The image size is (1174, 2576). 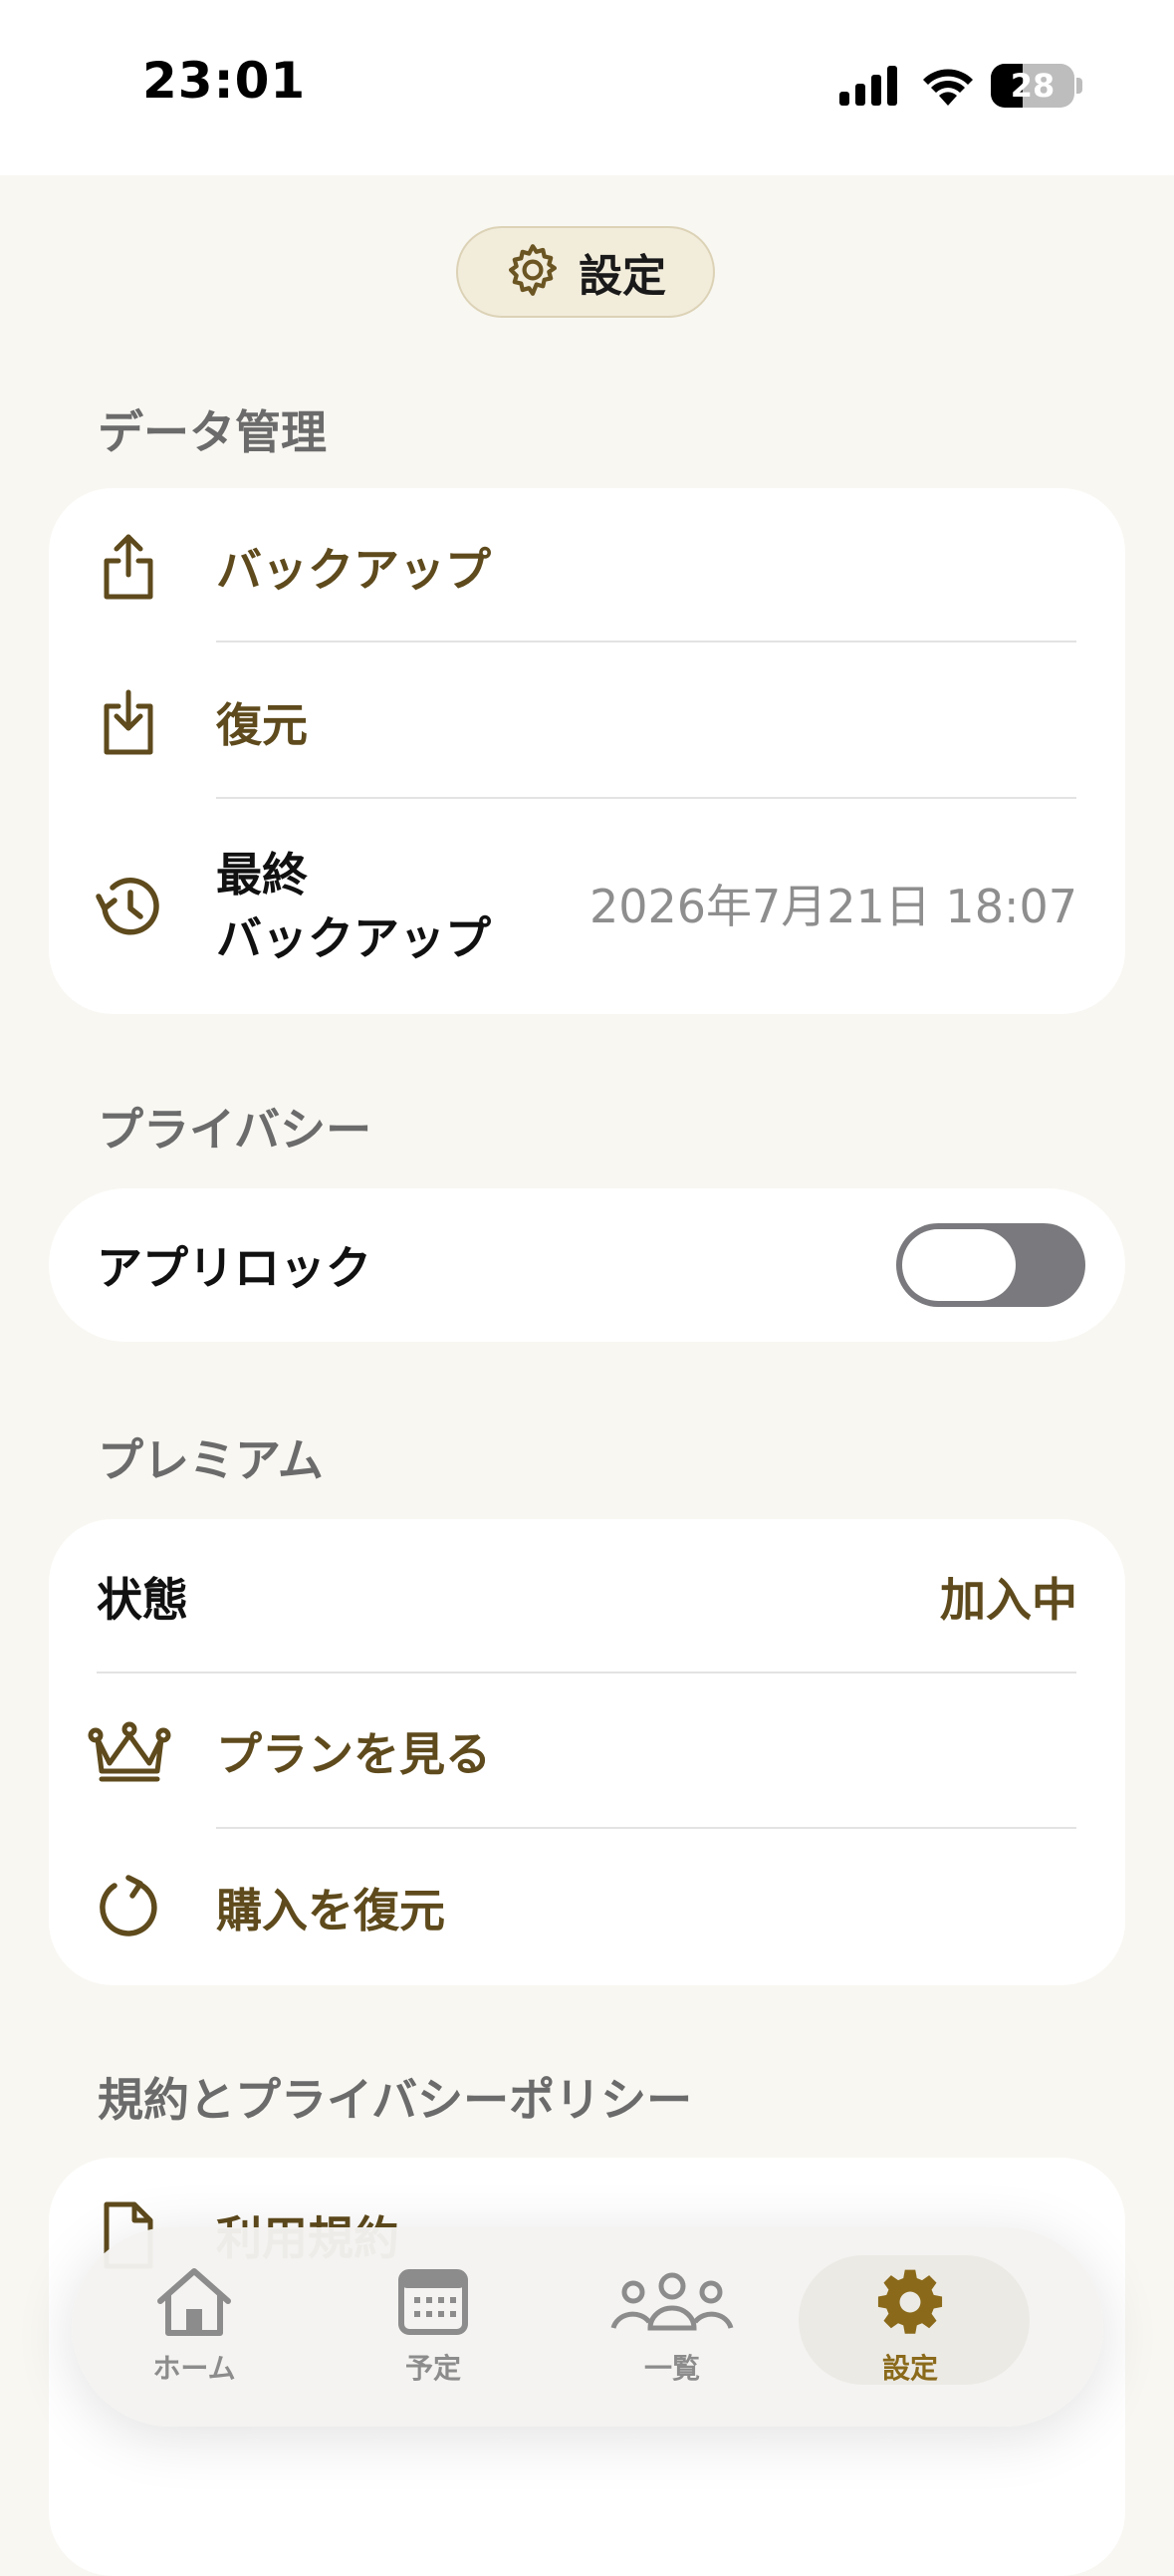 What do you see at coordinates (194, 2302) in the screenshot?
I see `home-icon` at bounding box center [194, 2302].